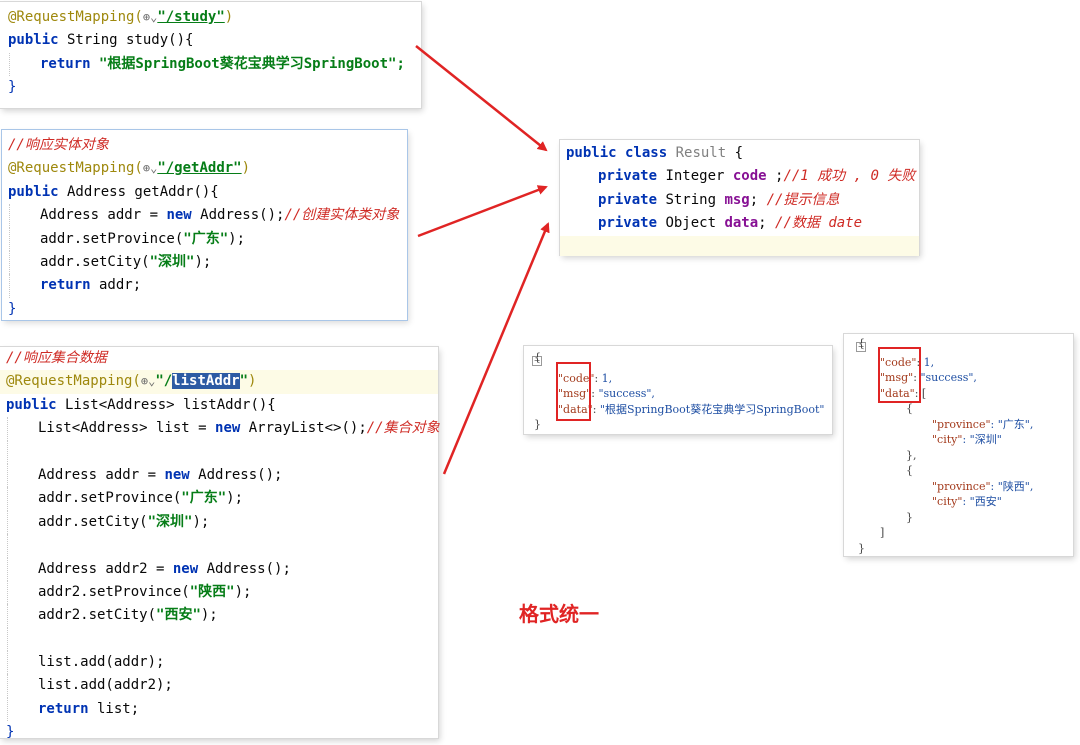 The height and width of the screenshot is (745, 1080). I want to click on json-obj-close: },, so click(911, 455).